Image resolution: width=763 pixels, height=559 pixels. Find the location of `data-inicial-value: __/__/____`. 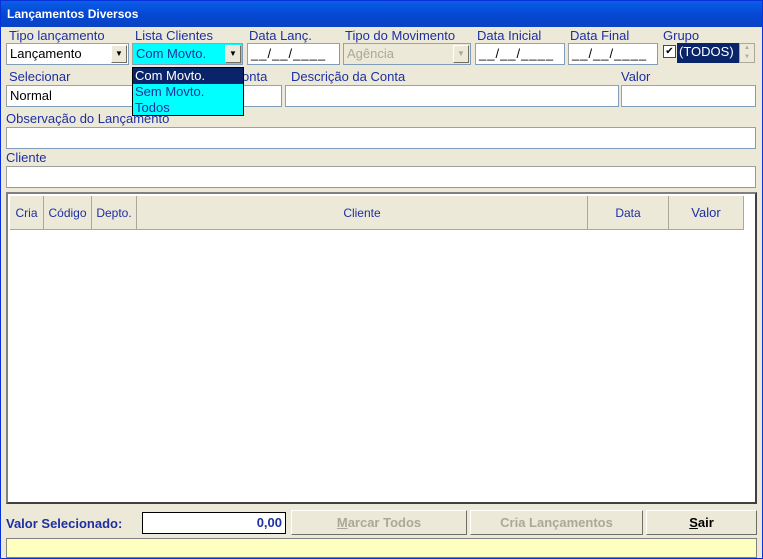

data-inicial-value: __/__/____ is located at coordinates (517, 53).